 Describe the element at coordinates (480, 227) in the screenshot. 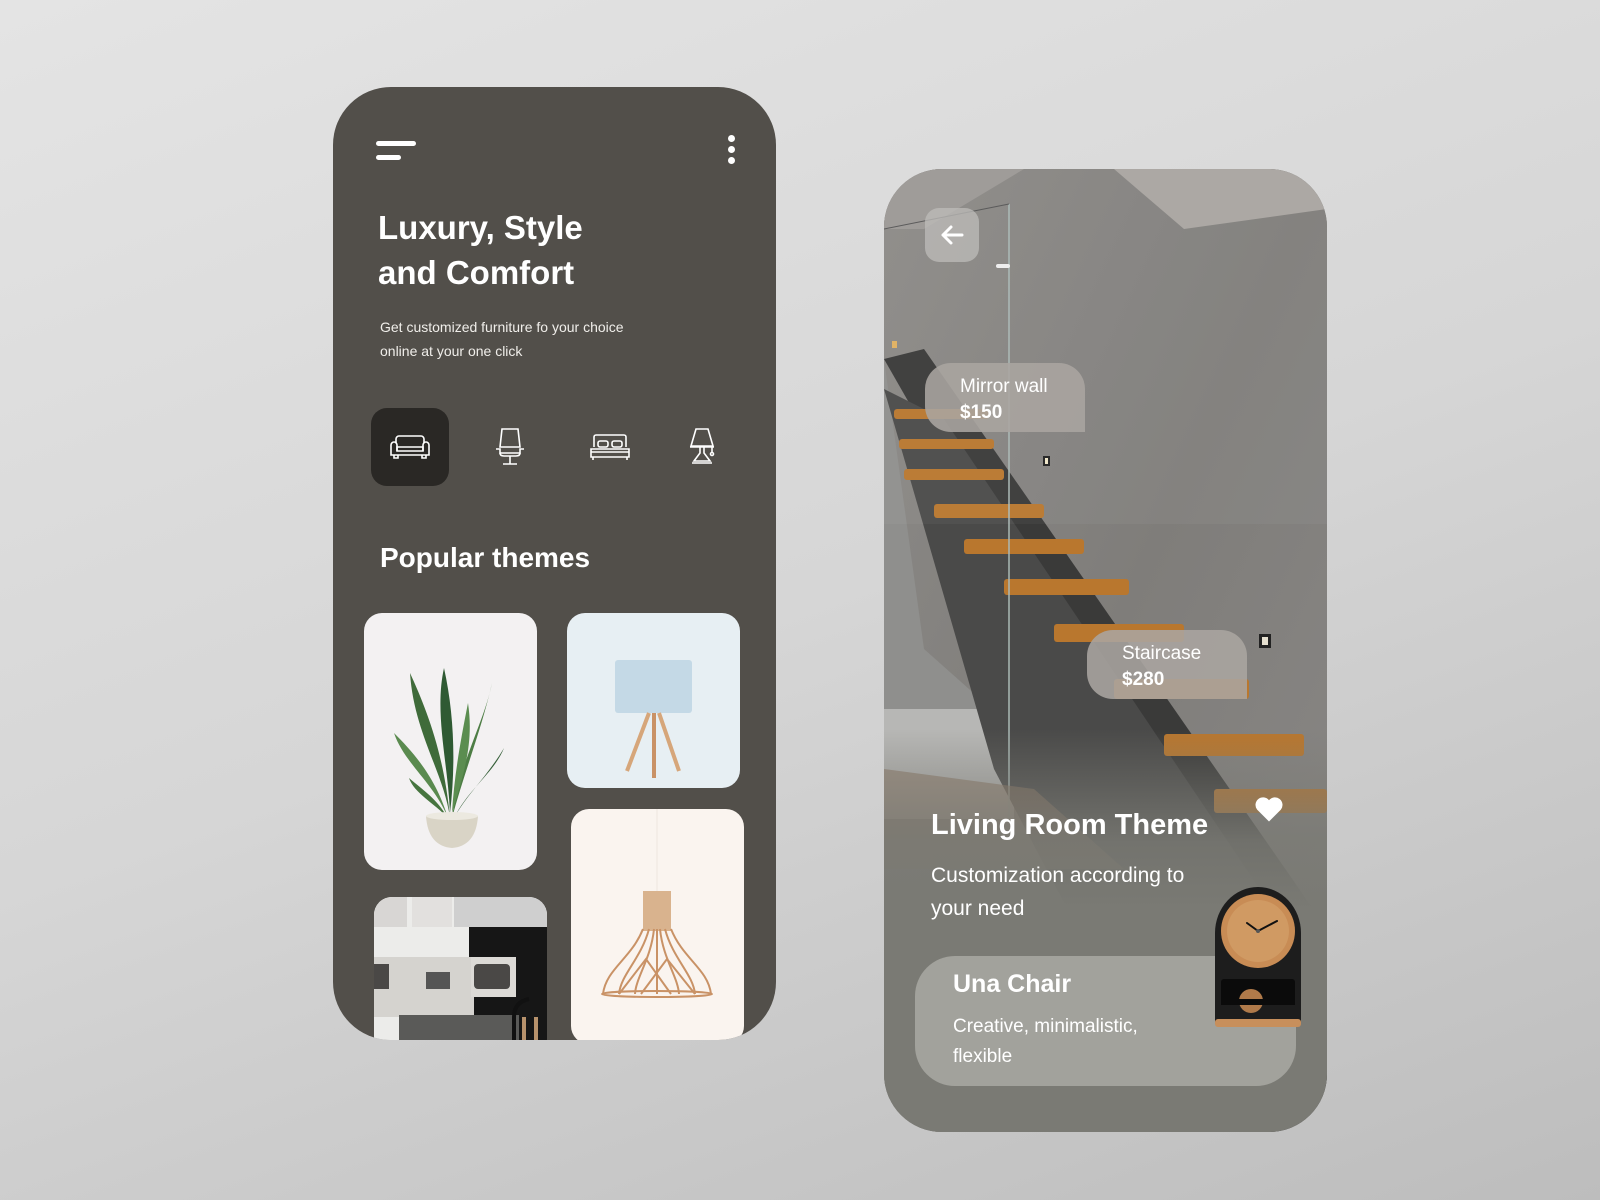

I see `hero-title-line1: Luxury, Style` at that location.